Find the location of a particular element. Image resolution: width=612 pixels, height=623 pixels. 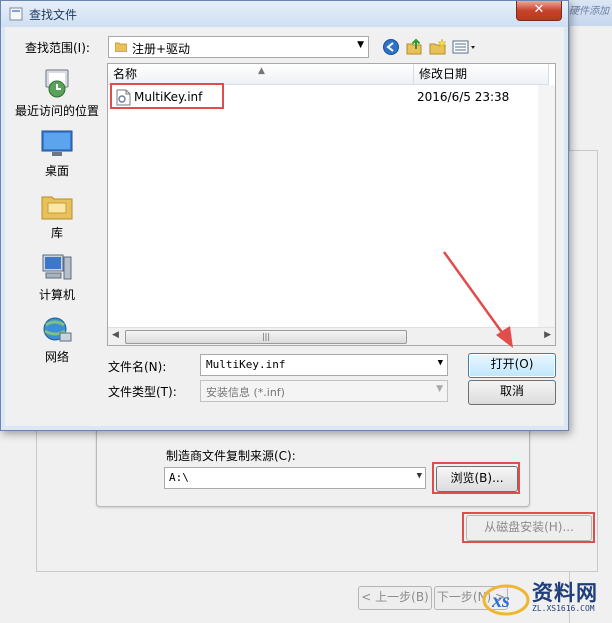

network-icon is located at coordinates (57, 329).